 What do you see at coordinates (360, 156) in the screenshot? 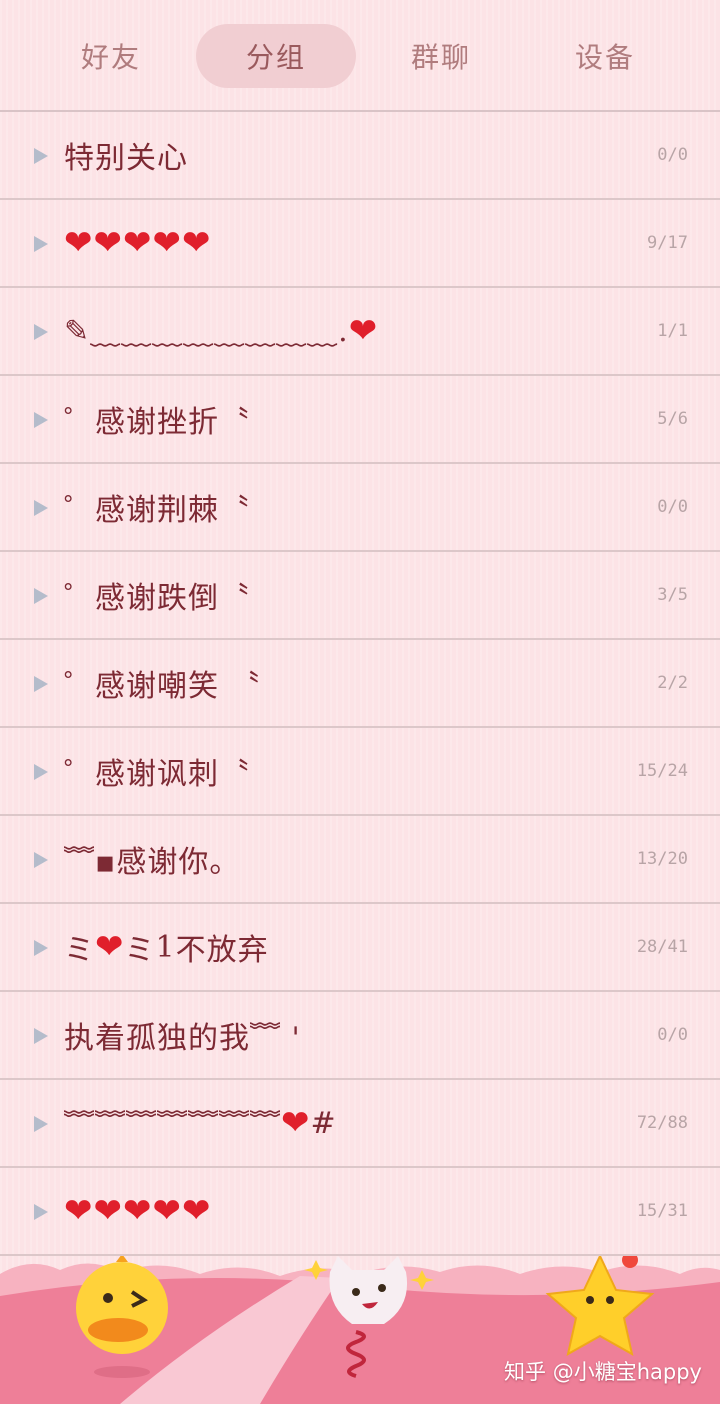
I see `group-row: 特别关心 0/0` at bounding box center [360, 156].